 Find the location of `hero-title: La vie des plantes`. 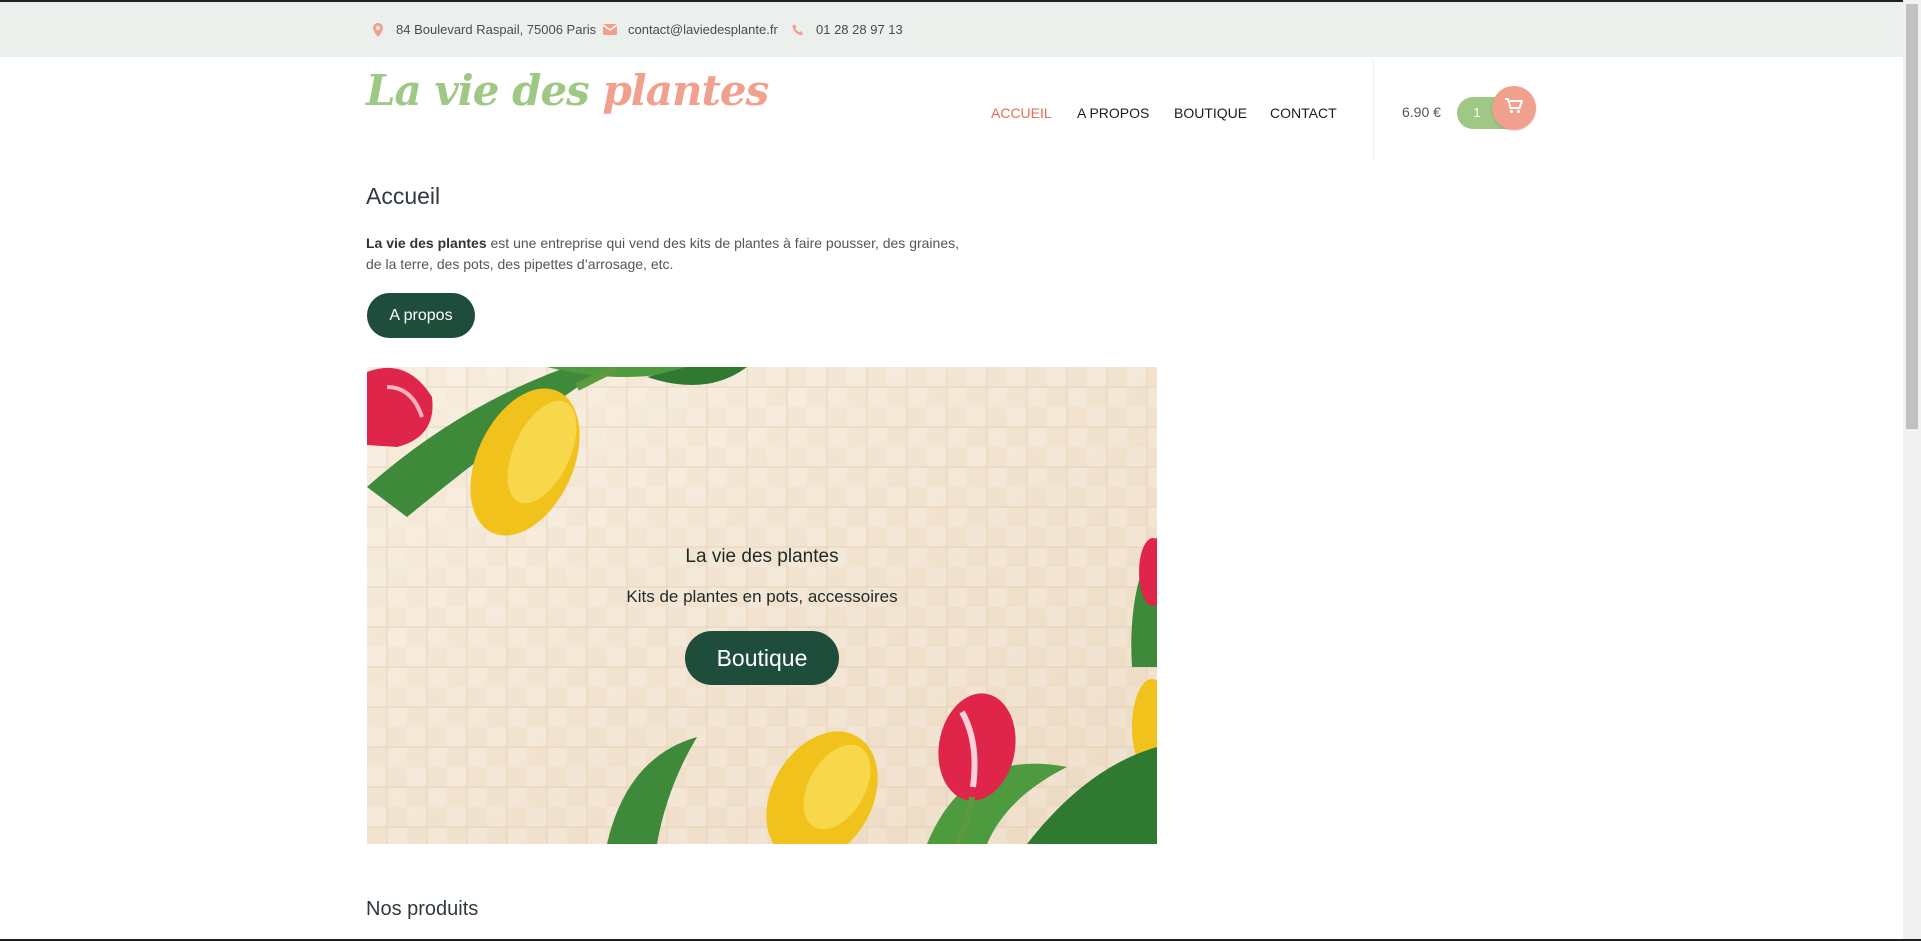

hero-title: La vie des plantes is located at coordinates (762, 556).